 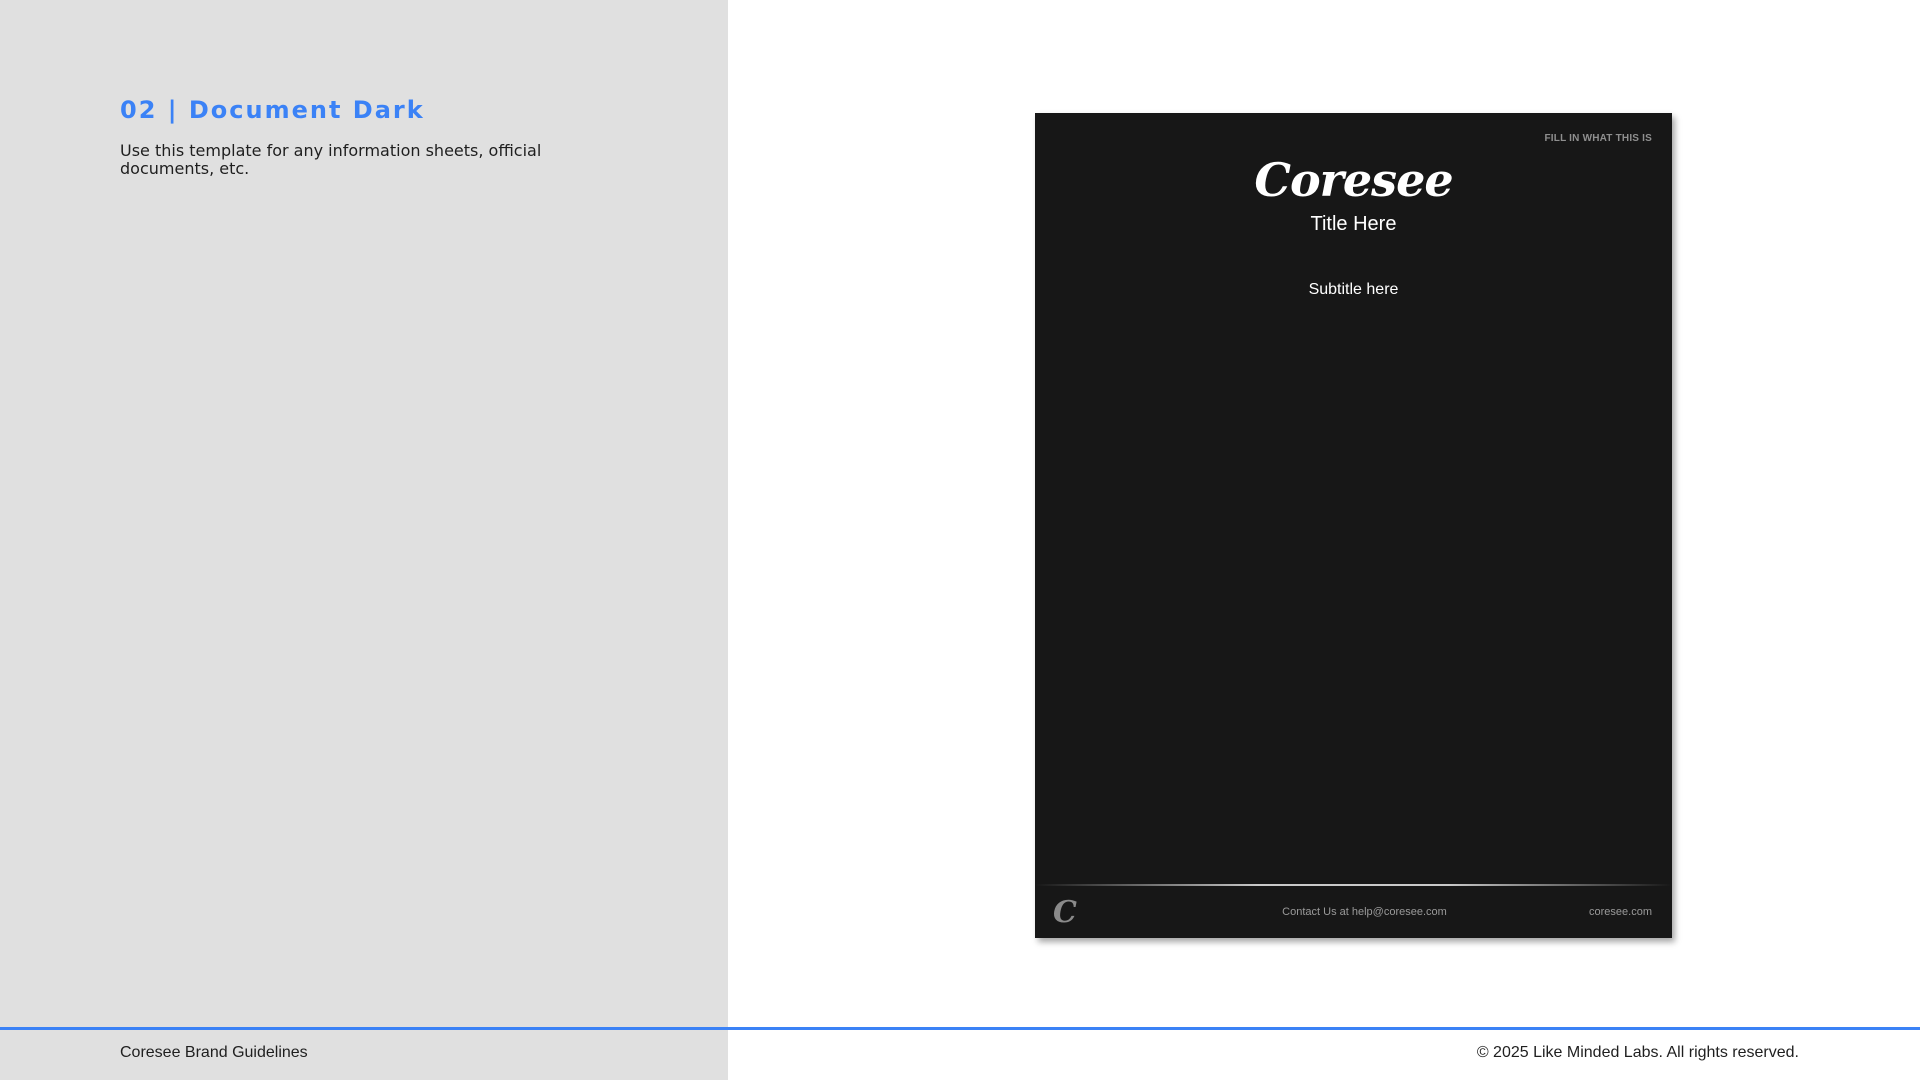 What do you see at coordinates (1598, 138) in the screenshot?
I see `document-corner-label: FILL IN WHAT THIS IS` at bounding box center [1598, 138].